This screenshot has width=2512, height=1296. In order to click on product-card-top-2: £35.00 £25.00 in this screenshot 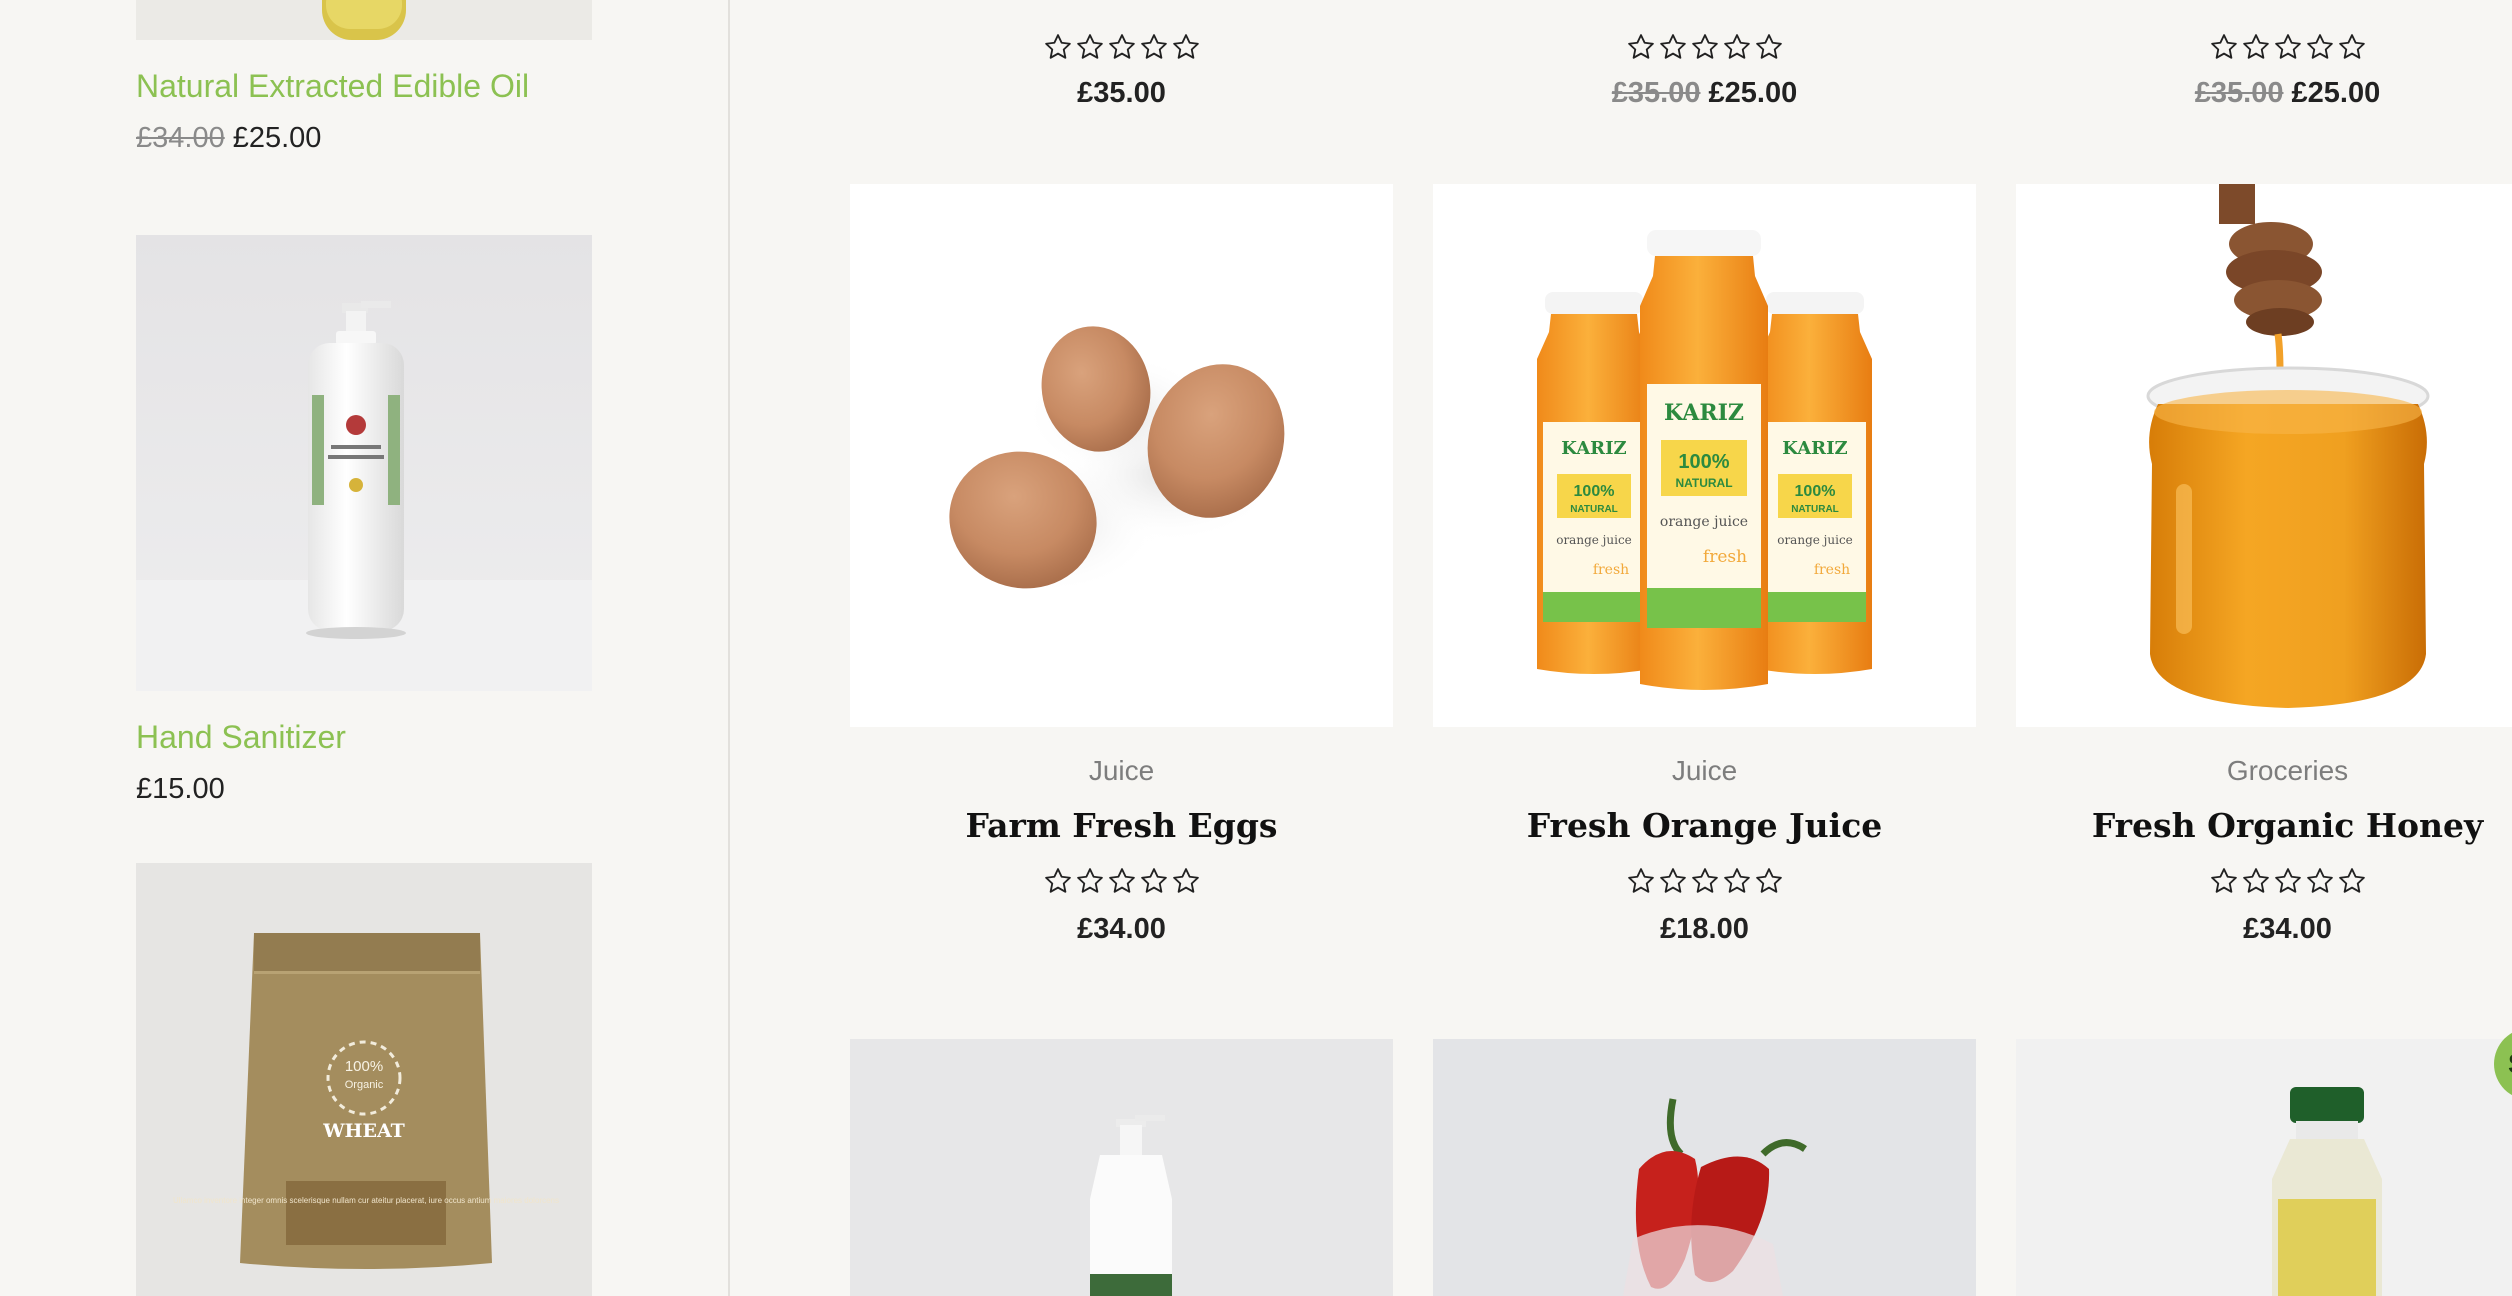, I will do `click(1704, 58)`.